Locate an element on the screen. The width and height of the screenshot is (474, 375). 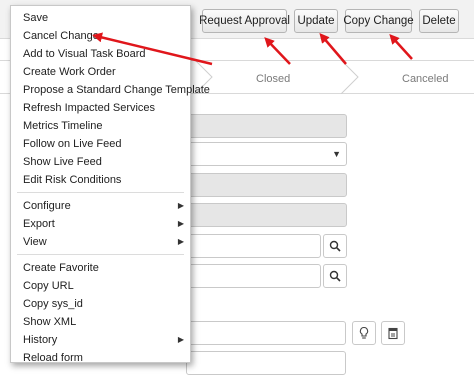
menu-item-show-xml: Show XML is located at coordinates (100, 322).